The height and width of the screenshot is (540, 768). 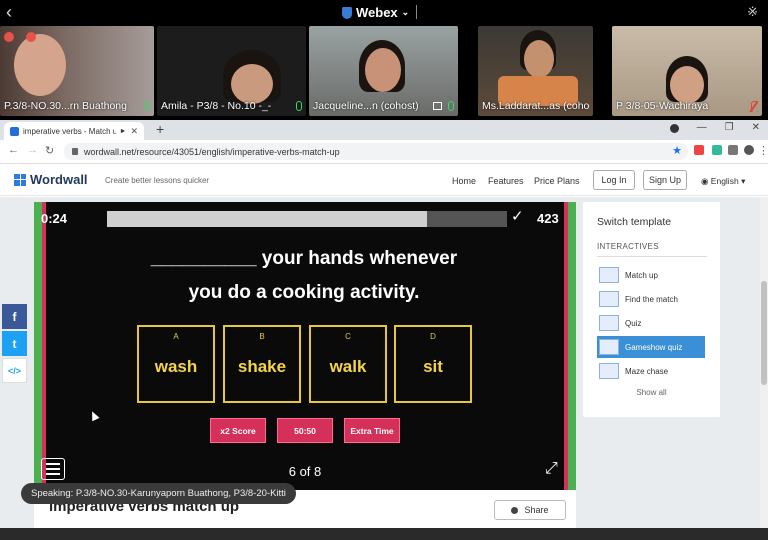 I want to click on scrollbar, so click(x=764, y=368).